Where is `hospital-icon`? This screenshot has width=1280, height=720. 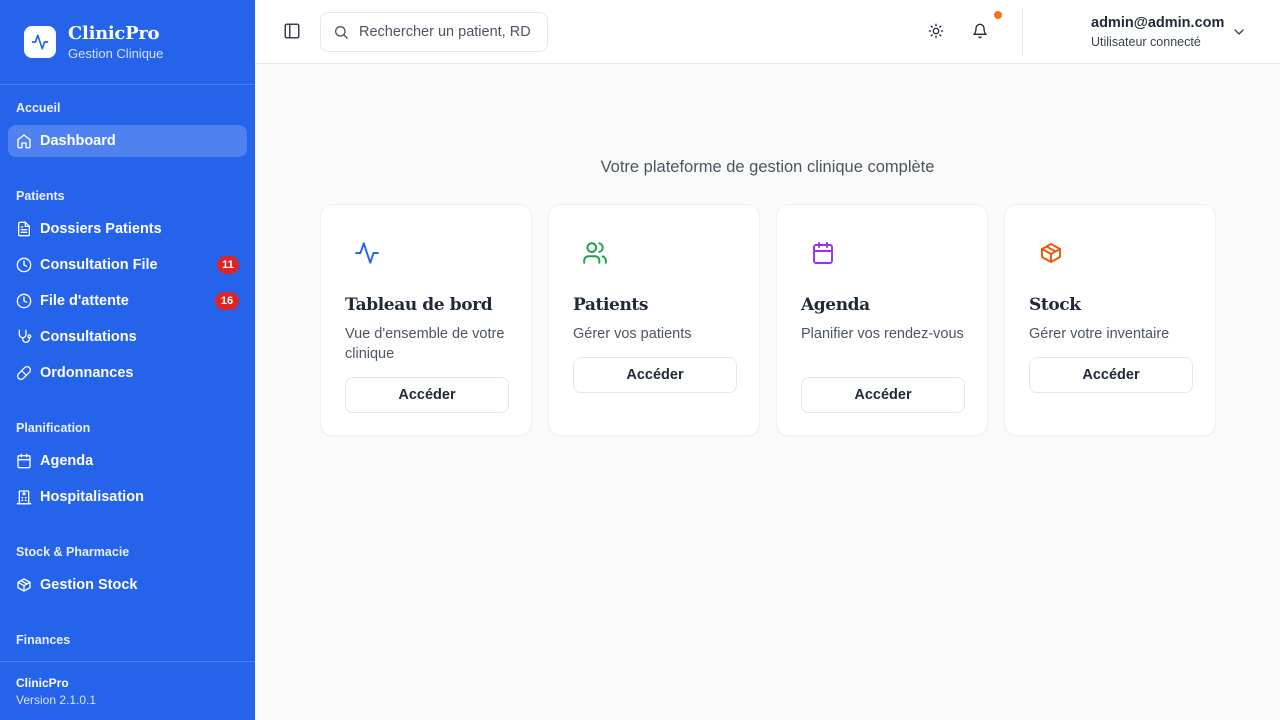 hospital-icon is located at coordinates (24, 497).